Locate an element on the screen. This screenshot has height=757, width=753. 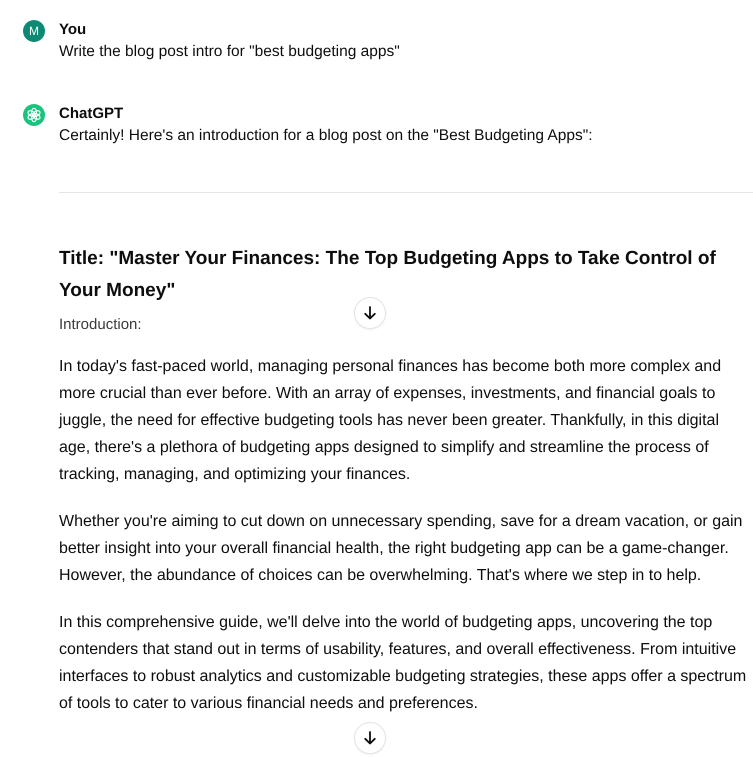
paragraph: Whether you're aiming to cut down on unnecessary spending, save for a dream vacation, or gain better insight into your overall financial health, the right budgeting app can be a game-changer. However, the abundance of choices can be overwhelming. That's where we step in to help. is located at coordinates (401, 549).